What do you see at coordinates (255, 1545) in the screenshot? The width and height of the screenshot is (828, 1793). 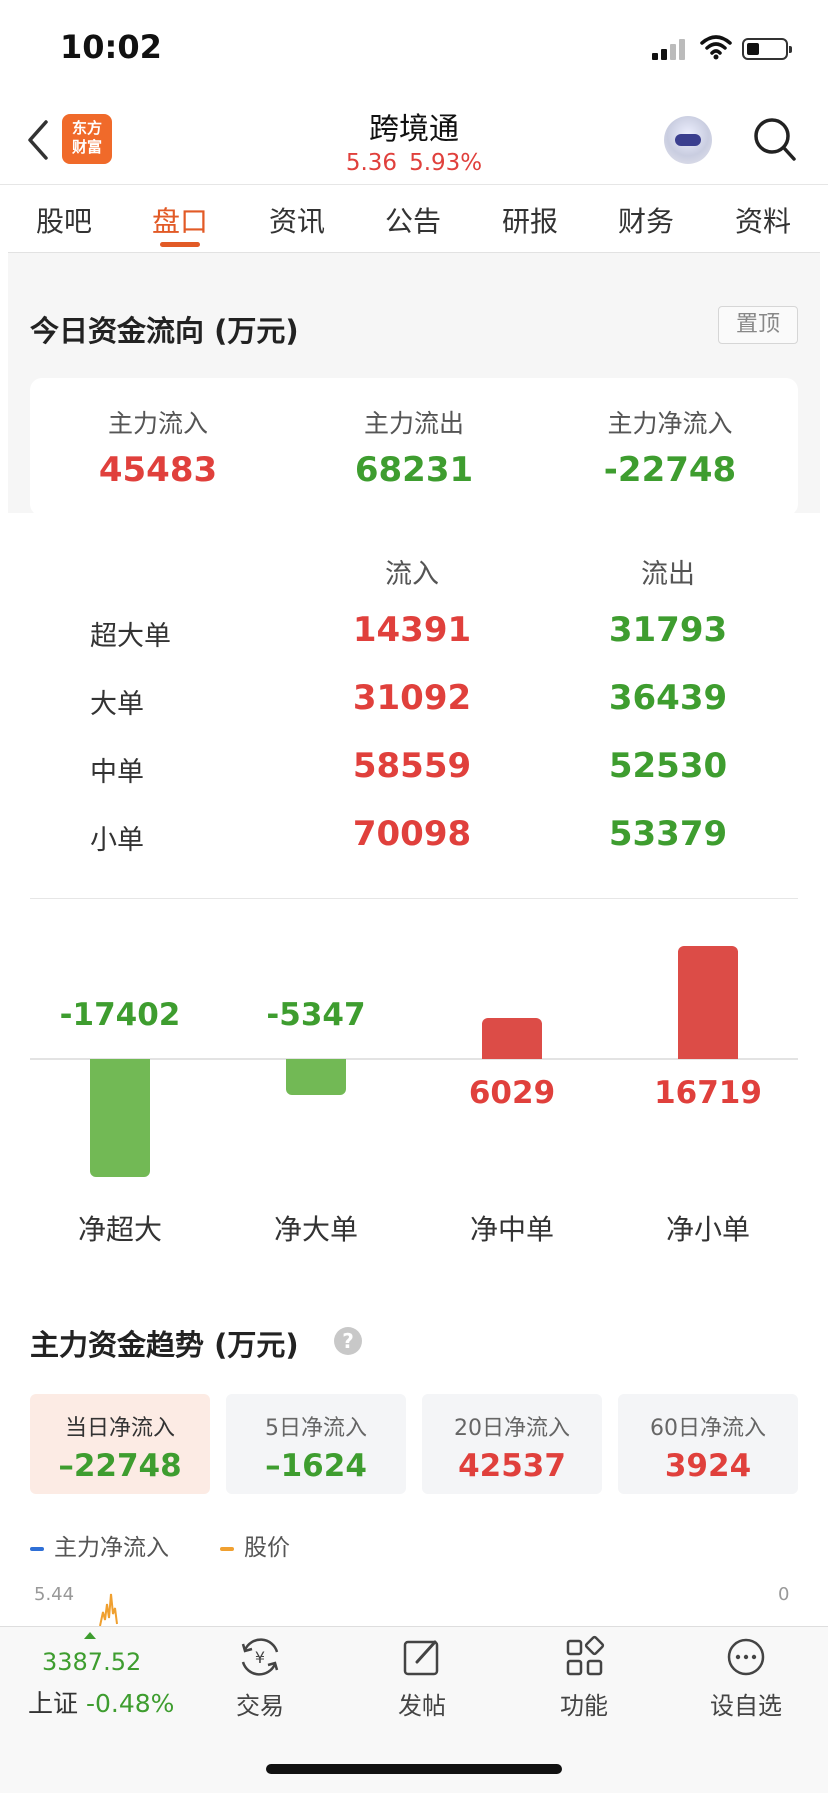 I see `legend-stock-price: 股价` at bounding box center [255, 1545].